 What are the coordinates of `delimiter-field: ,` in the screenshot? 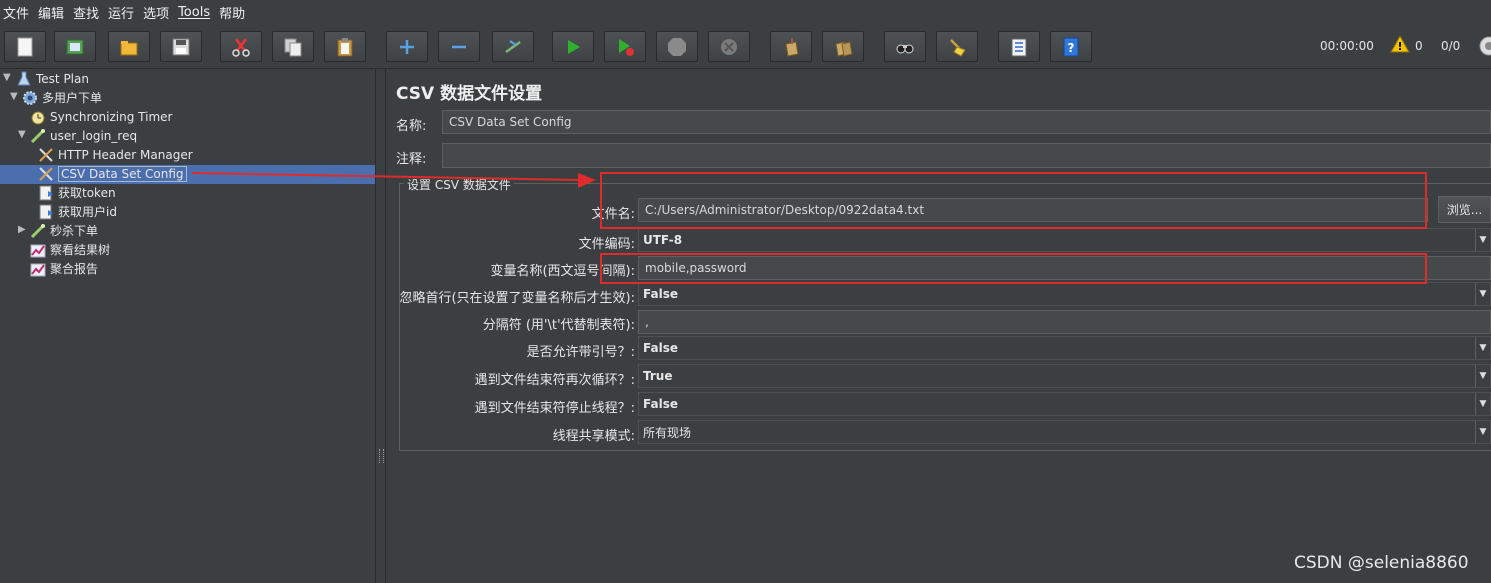 It's located at (1064, 322).